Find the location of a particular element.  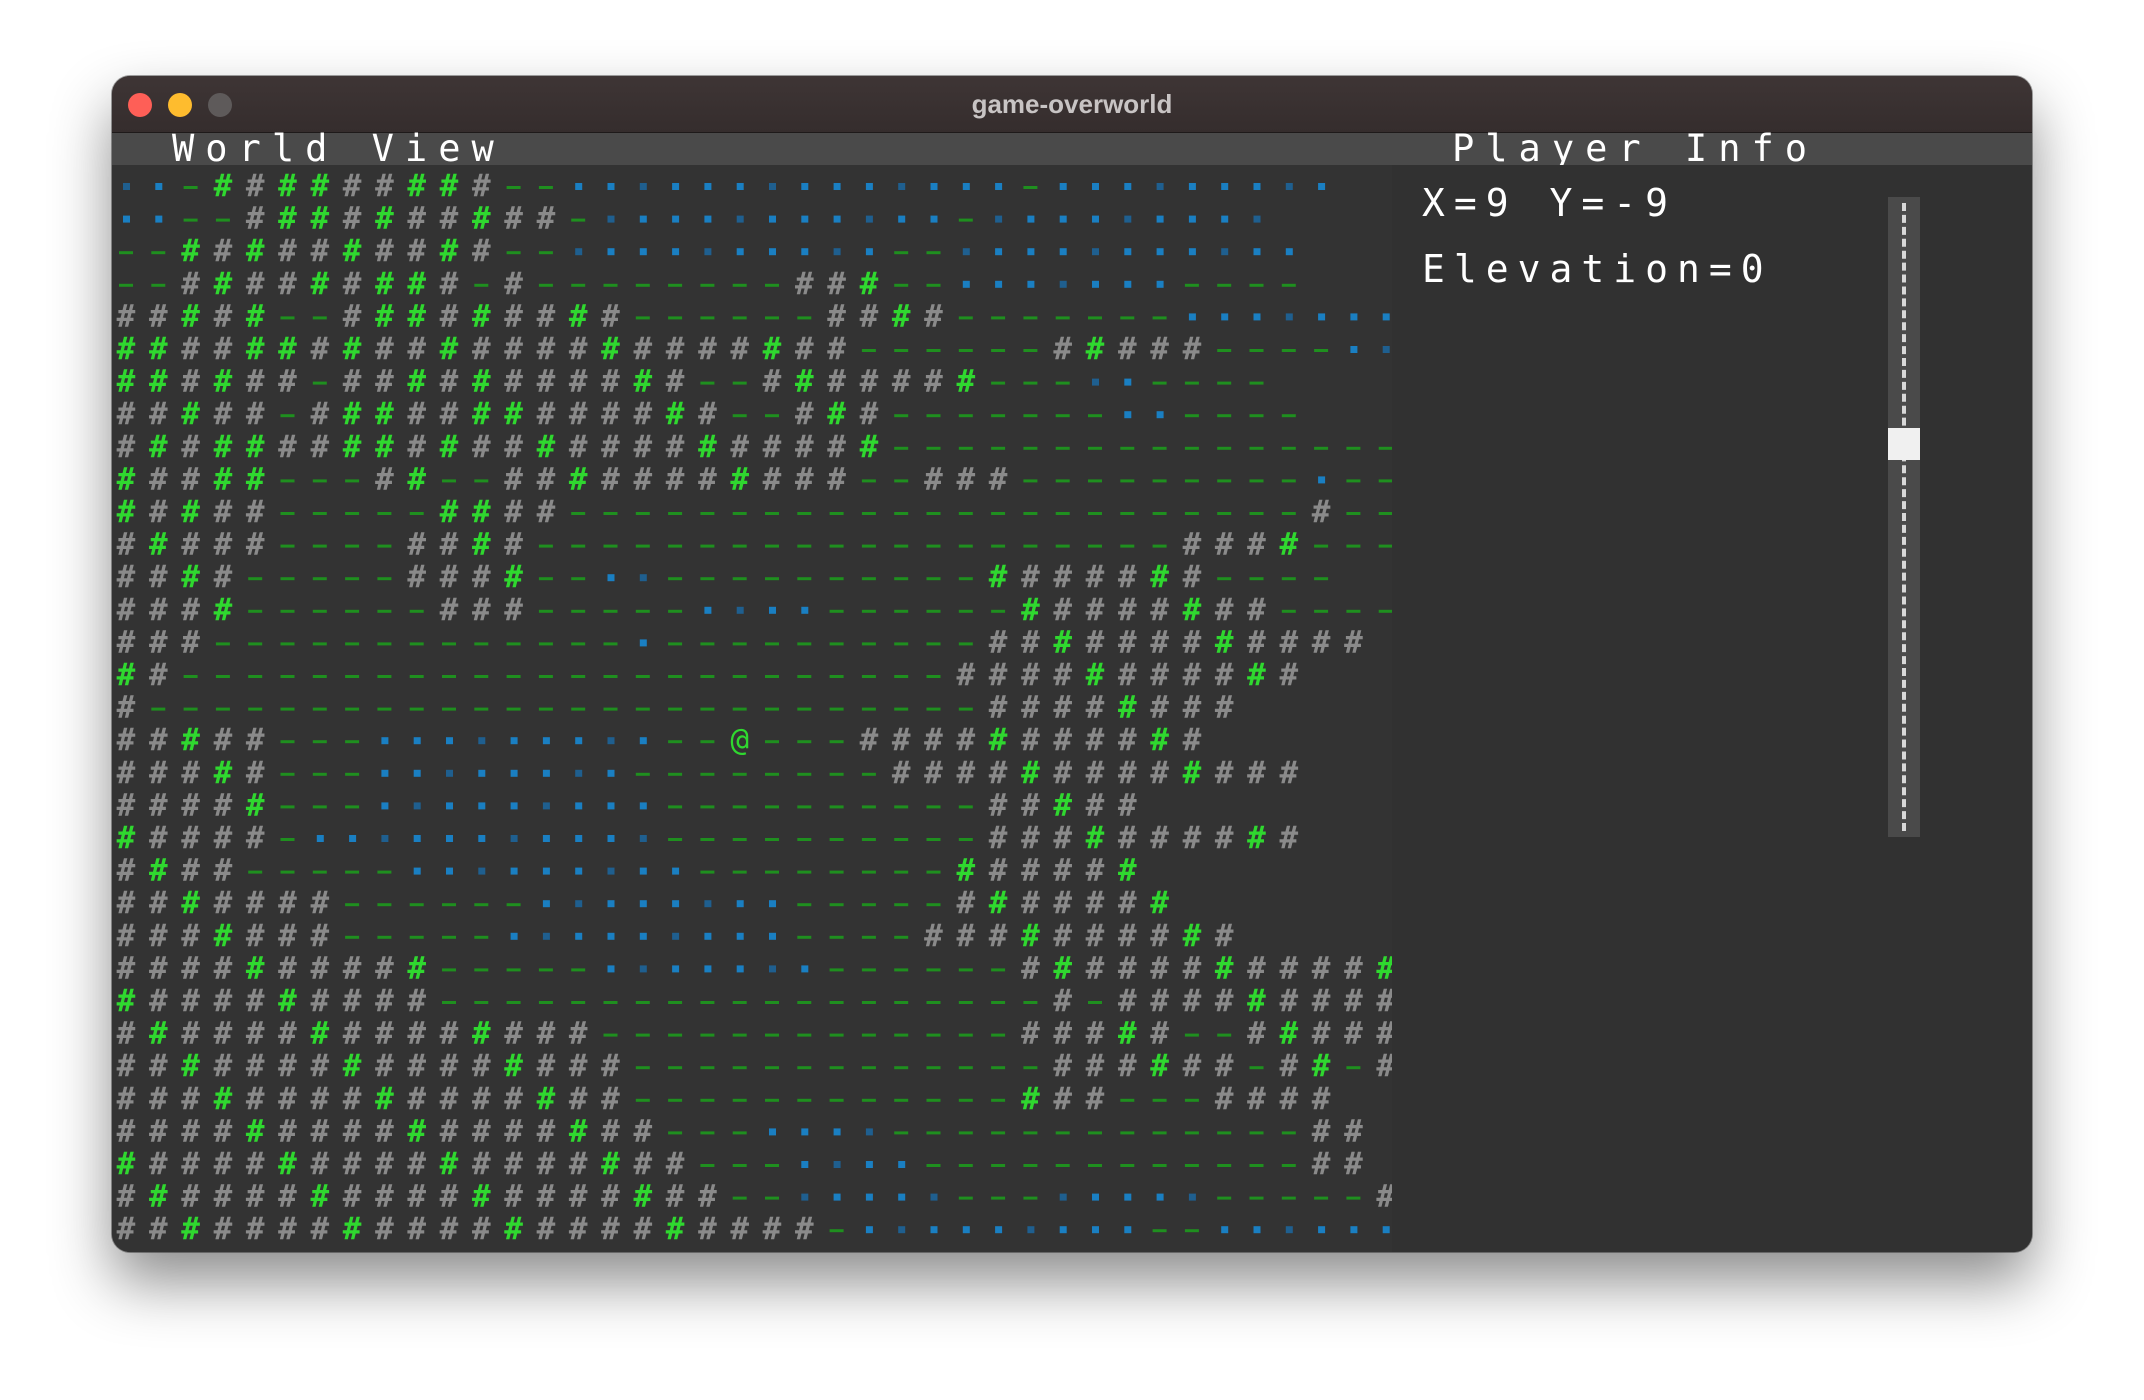

title-bar: game-overworld is located at coordinates (1072, 104).